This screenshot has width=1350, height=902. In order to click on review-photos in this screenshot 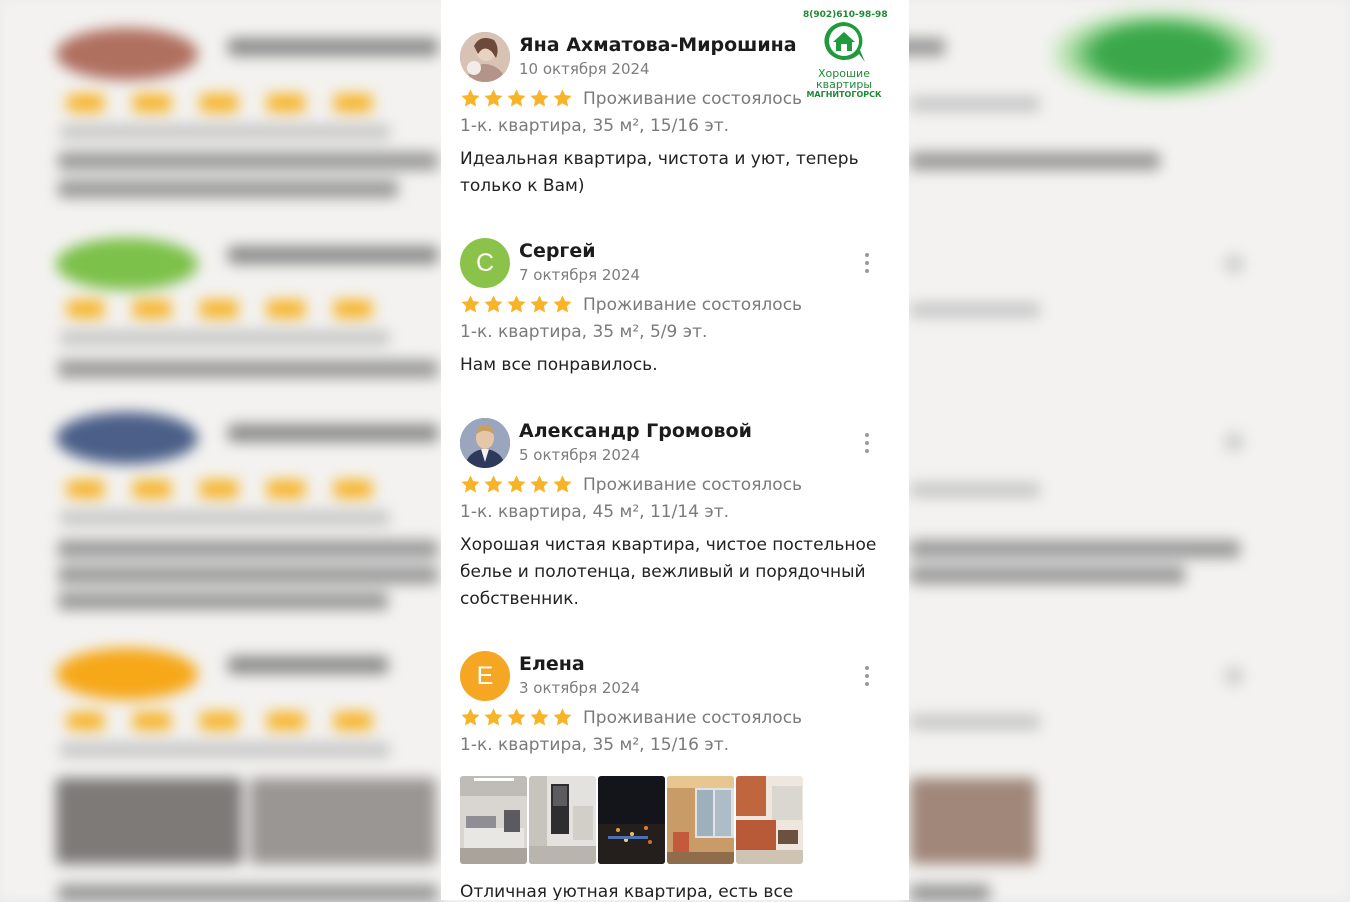, I will do `click(631, 820)`.